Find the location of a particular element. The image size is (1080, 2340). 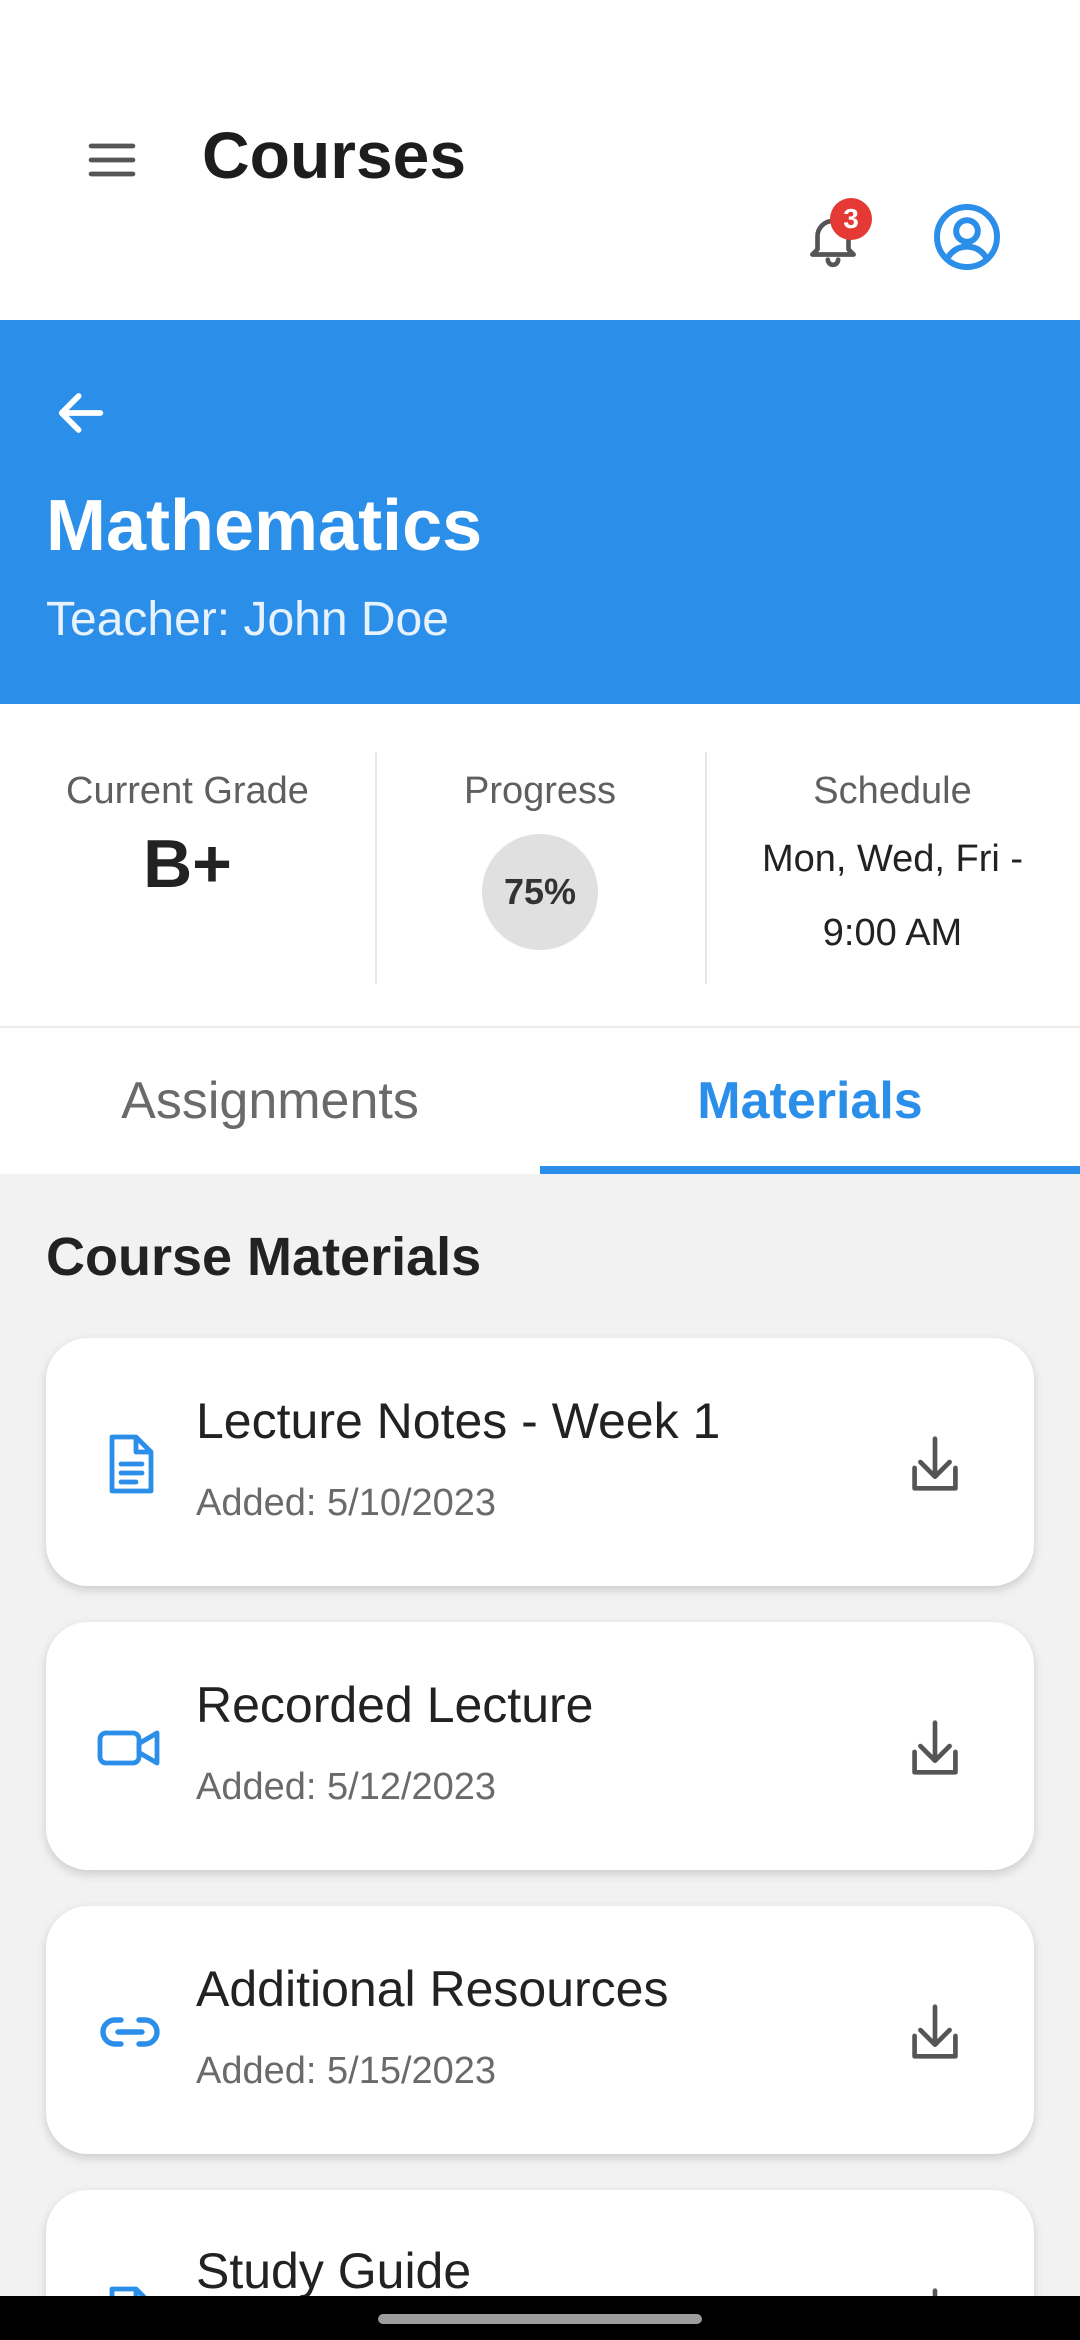

arrow-left-icon is located at coordinates (81, 413).